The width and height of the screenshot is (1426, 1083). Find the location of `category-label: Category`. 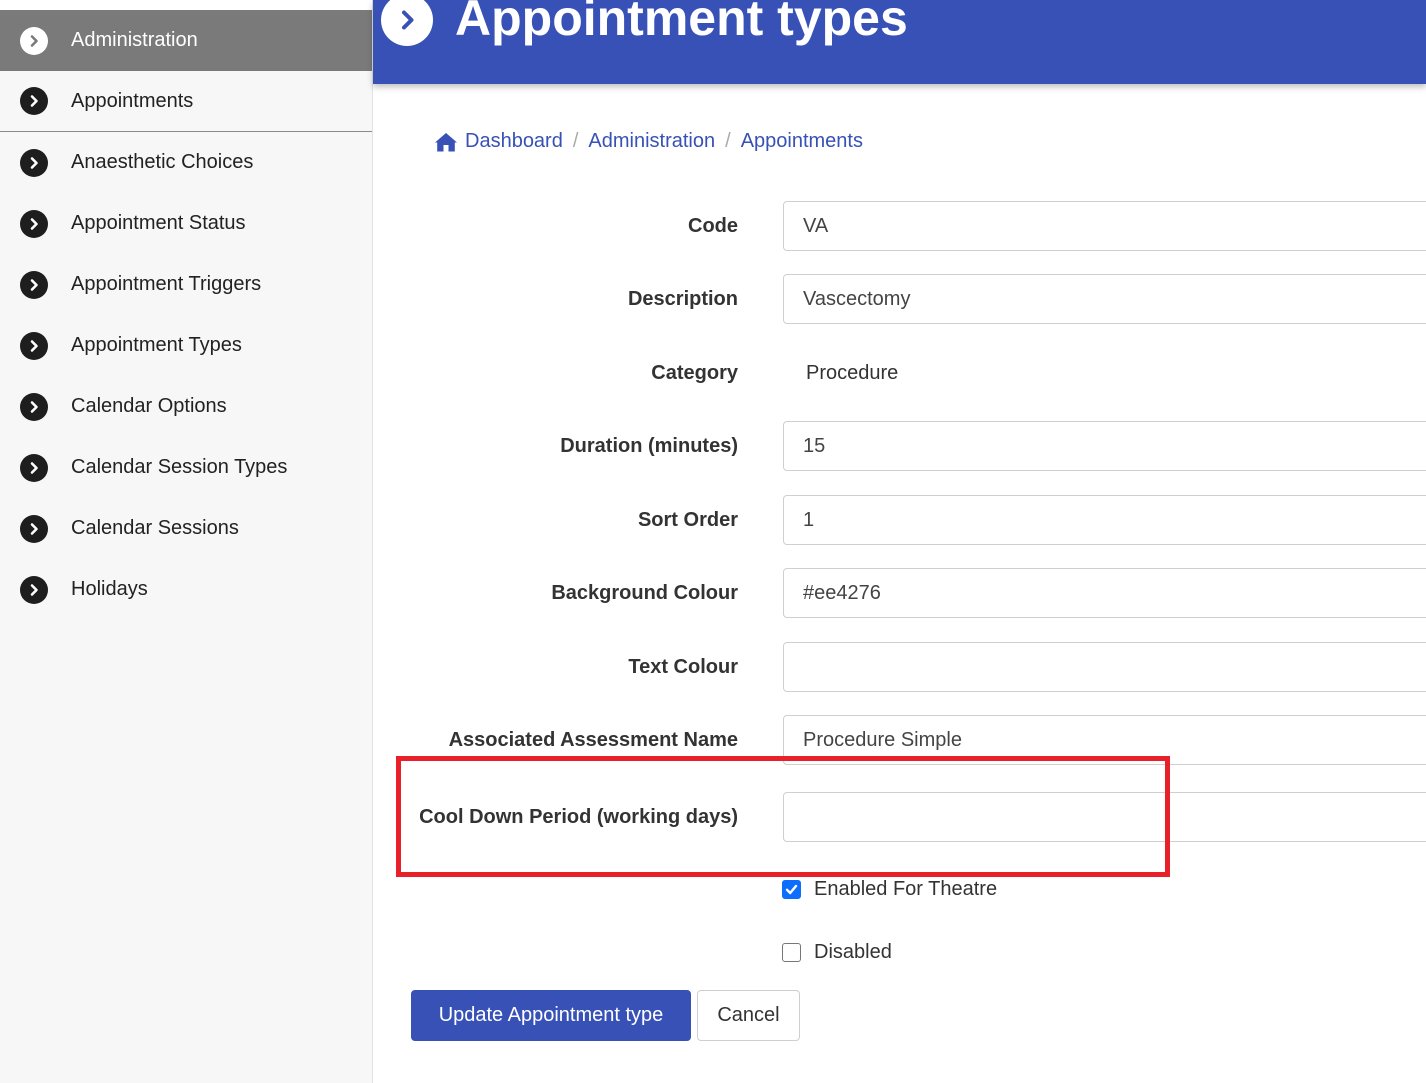

category-label: Category is located at coordinates (694, 372).